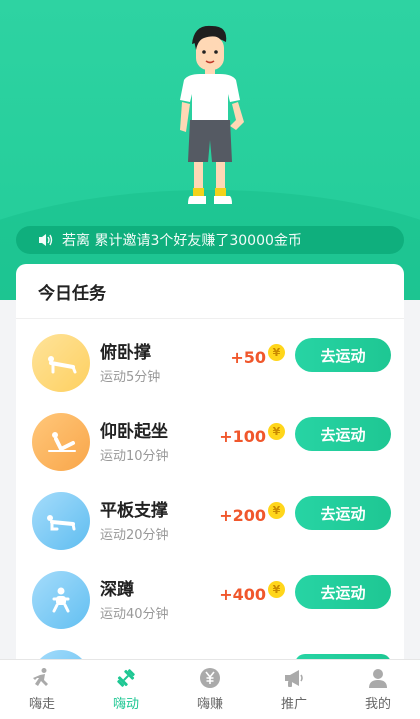 The image size is (420, 719). What do you see at coordinates (212, 114) in the screenshot?
I see `character-illustration` at bounding box center [212, 114].